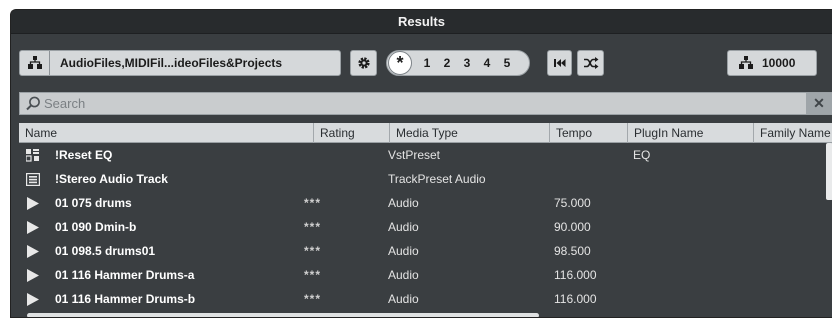  What do you see at coordinates (487, 63) in the screenshot?
I see `preset-slot-4: 4` at bounding box center [487, 63].